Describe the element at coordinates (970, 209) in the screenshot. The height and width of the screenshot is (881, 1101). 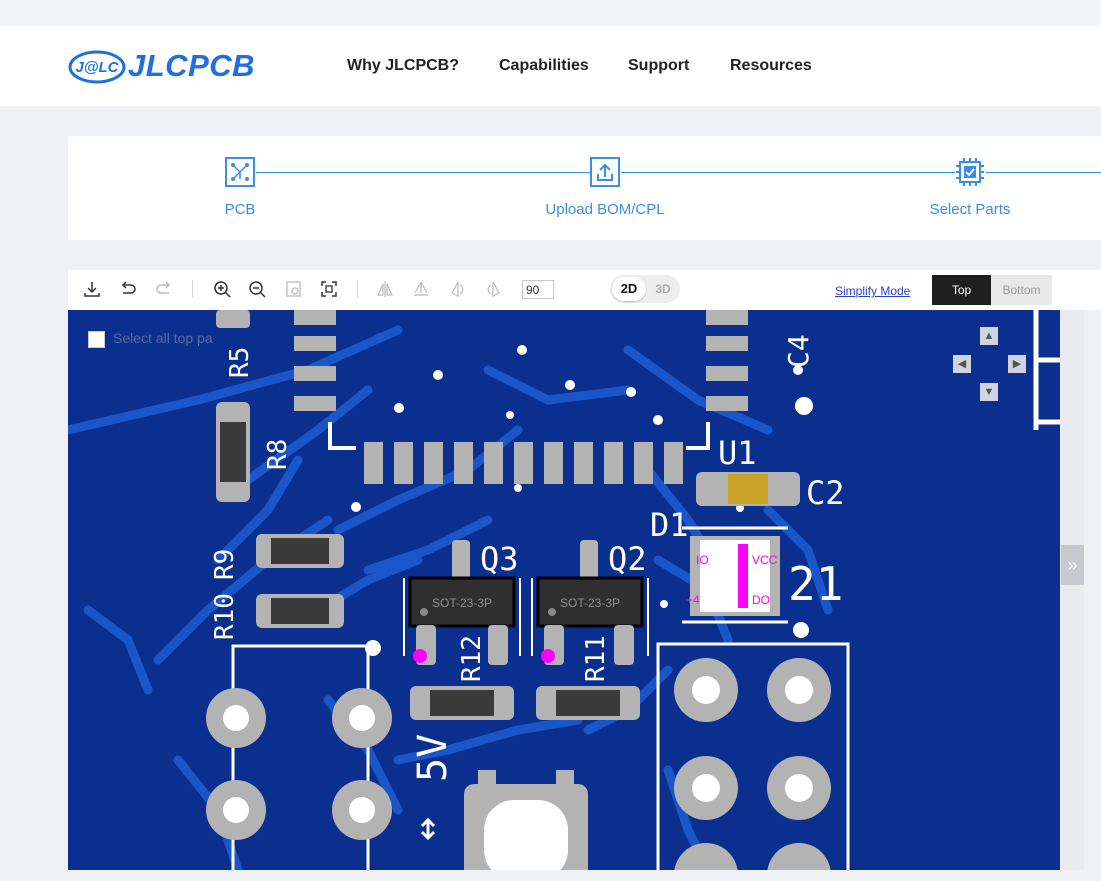
I see `step-select-parts-label: Select Parts` at that location.